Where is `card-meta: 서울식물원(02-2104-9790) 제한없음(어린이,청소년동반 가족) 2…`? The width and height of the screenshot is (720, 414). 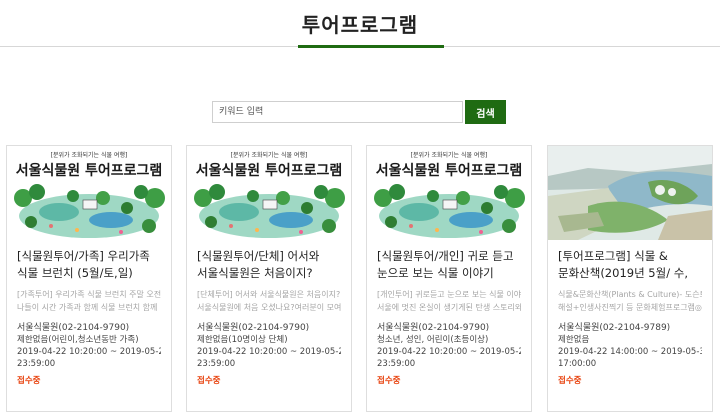 card-meta: 서울식물원(02-2104-9790) 제한없음(어린이,청소년동반 가족) 2… is located at coordinates (89, 346).